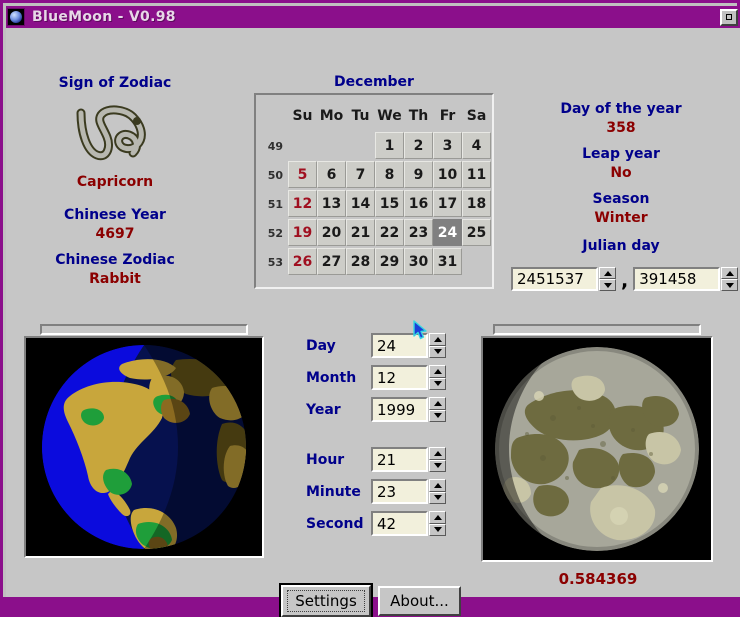  What do you see at coordinates (115, 215) in the screenshot?
I see `chinese-year-label: Chinese Year` at bounding box center [115, 215].